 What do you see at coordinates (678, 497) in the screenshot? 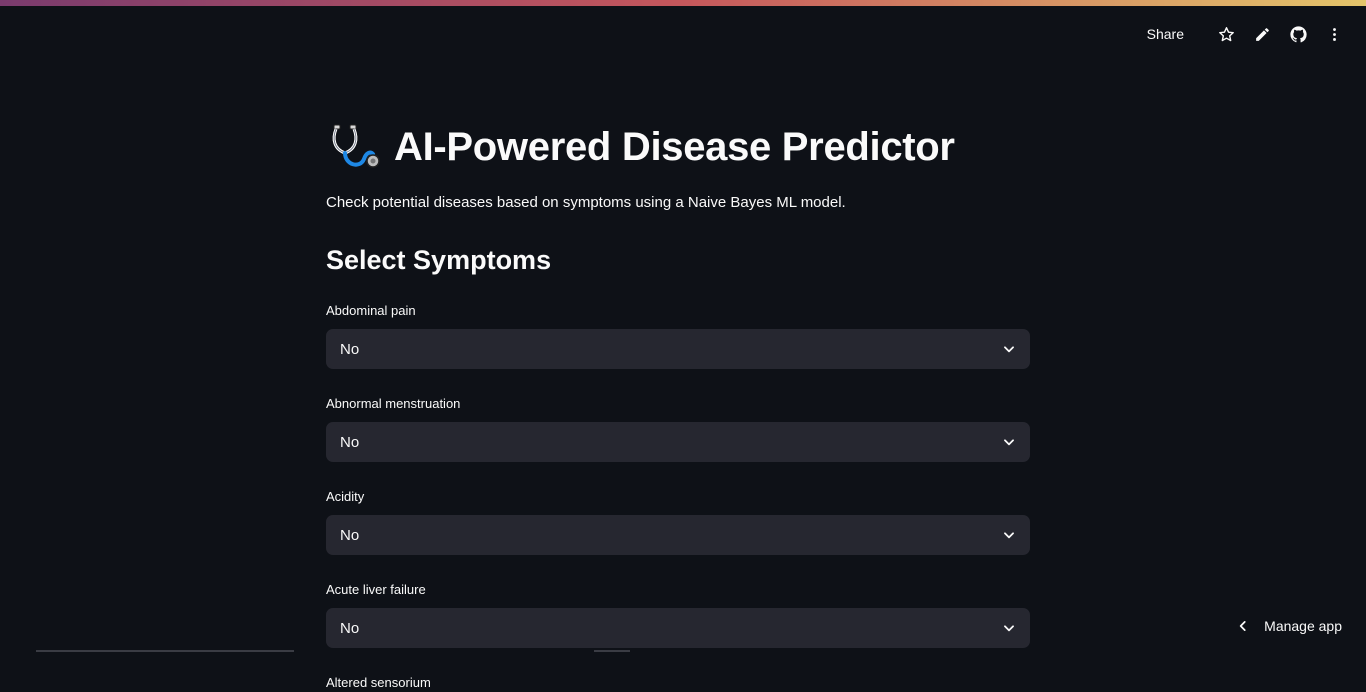
I see `symptom-label: Acidity` at bounding box center [678, 497].